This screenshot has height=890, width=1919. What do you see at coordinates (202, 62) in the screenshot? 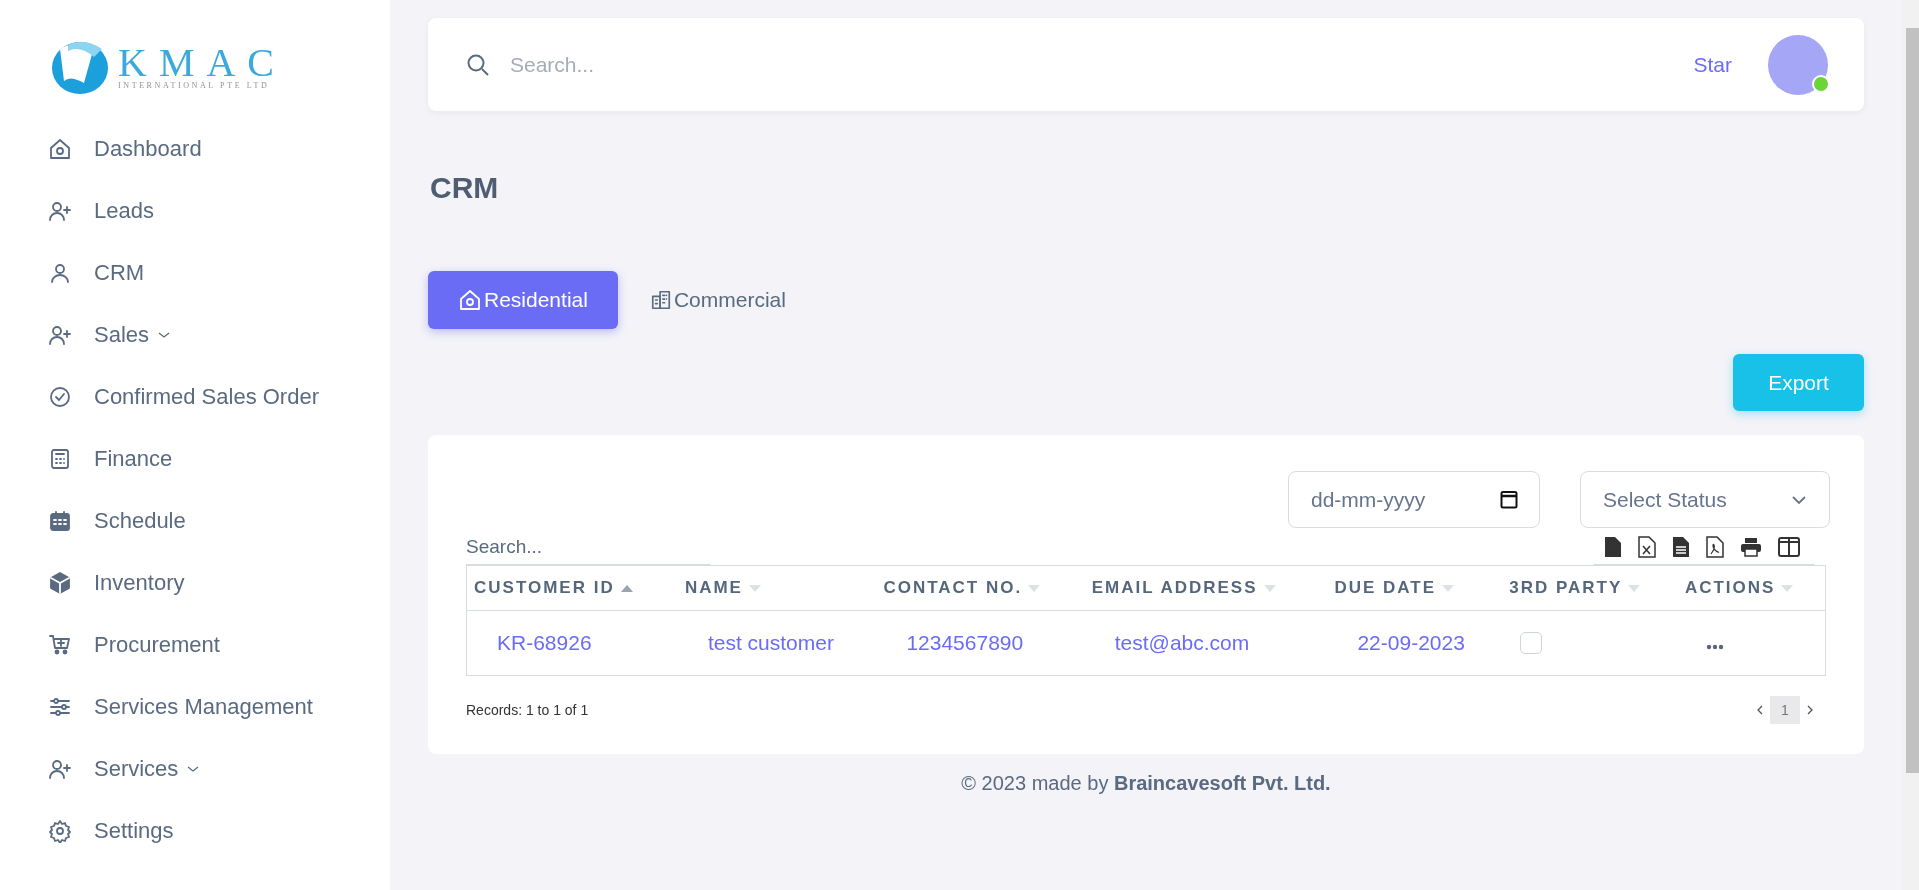
I see `logo-name: KMAC` at bounding box center [202, 62].